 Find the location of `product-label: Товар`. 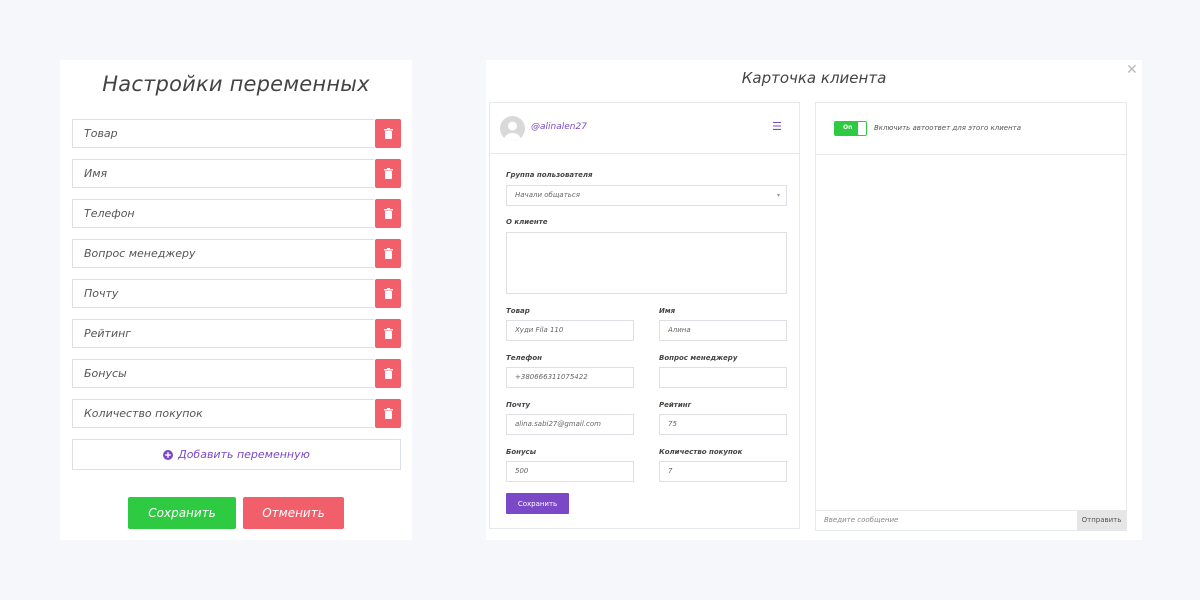

product-label: Товар is located at coordinates (518, 311).